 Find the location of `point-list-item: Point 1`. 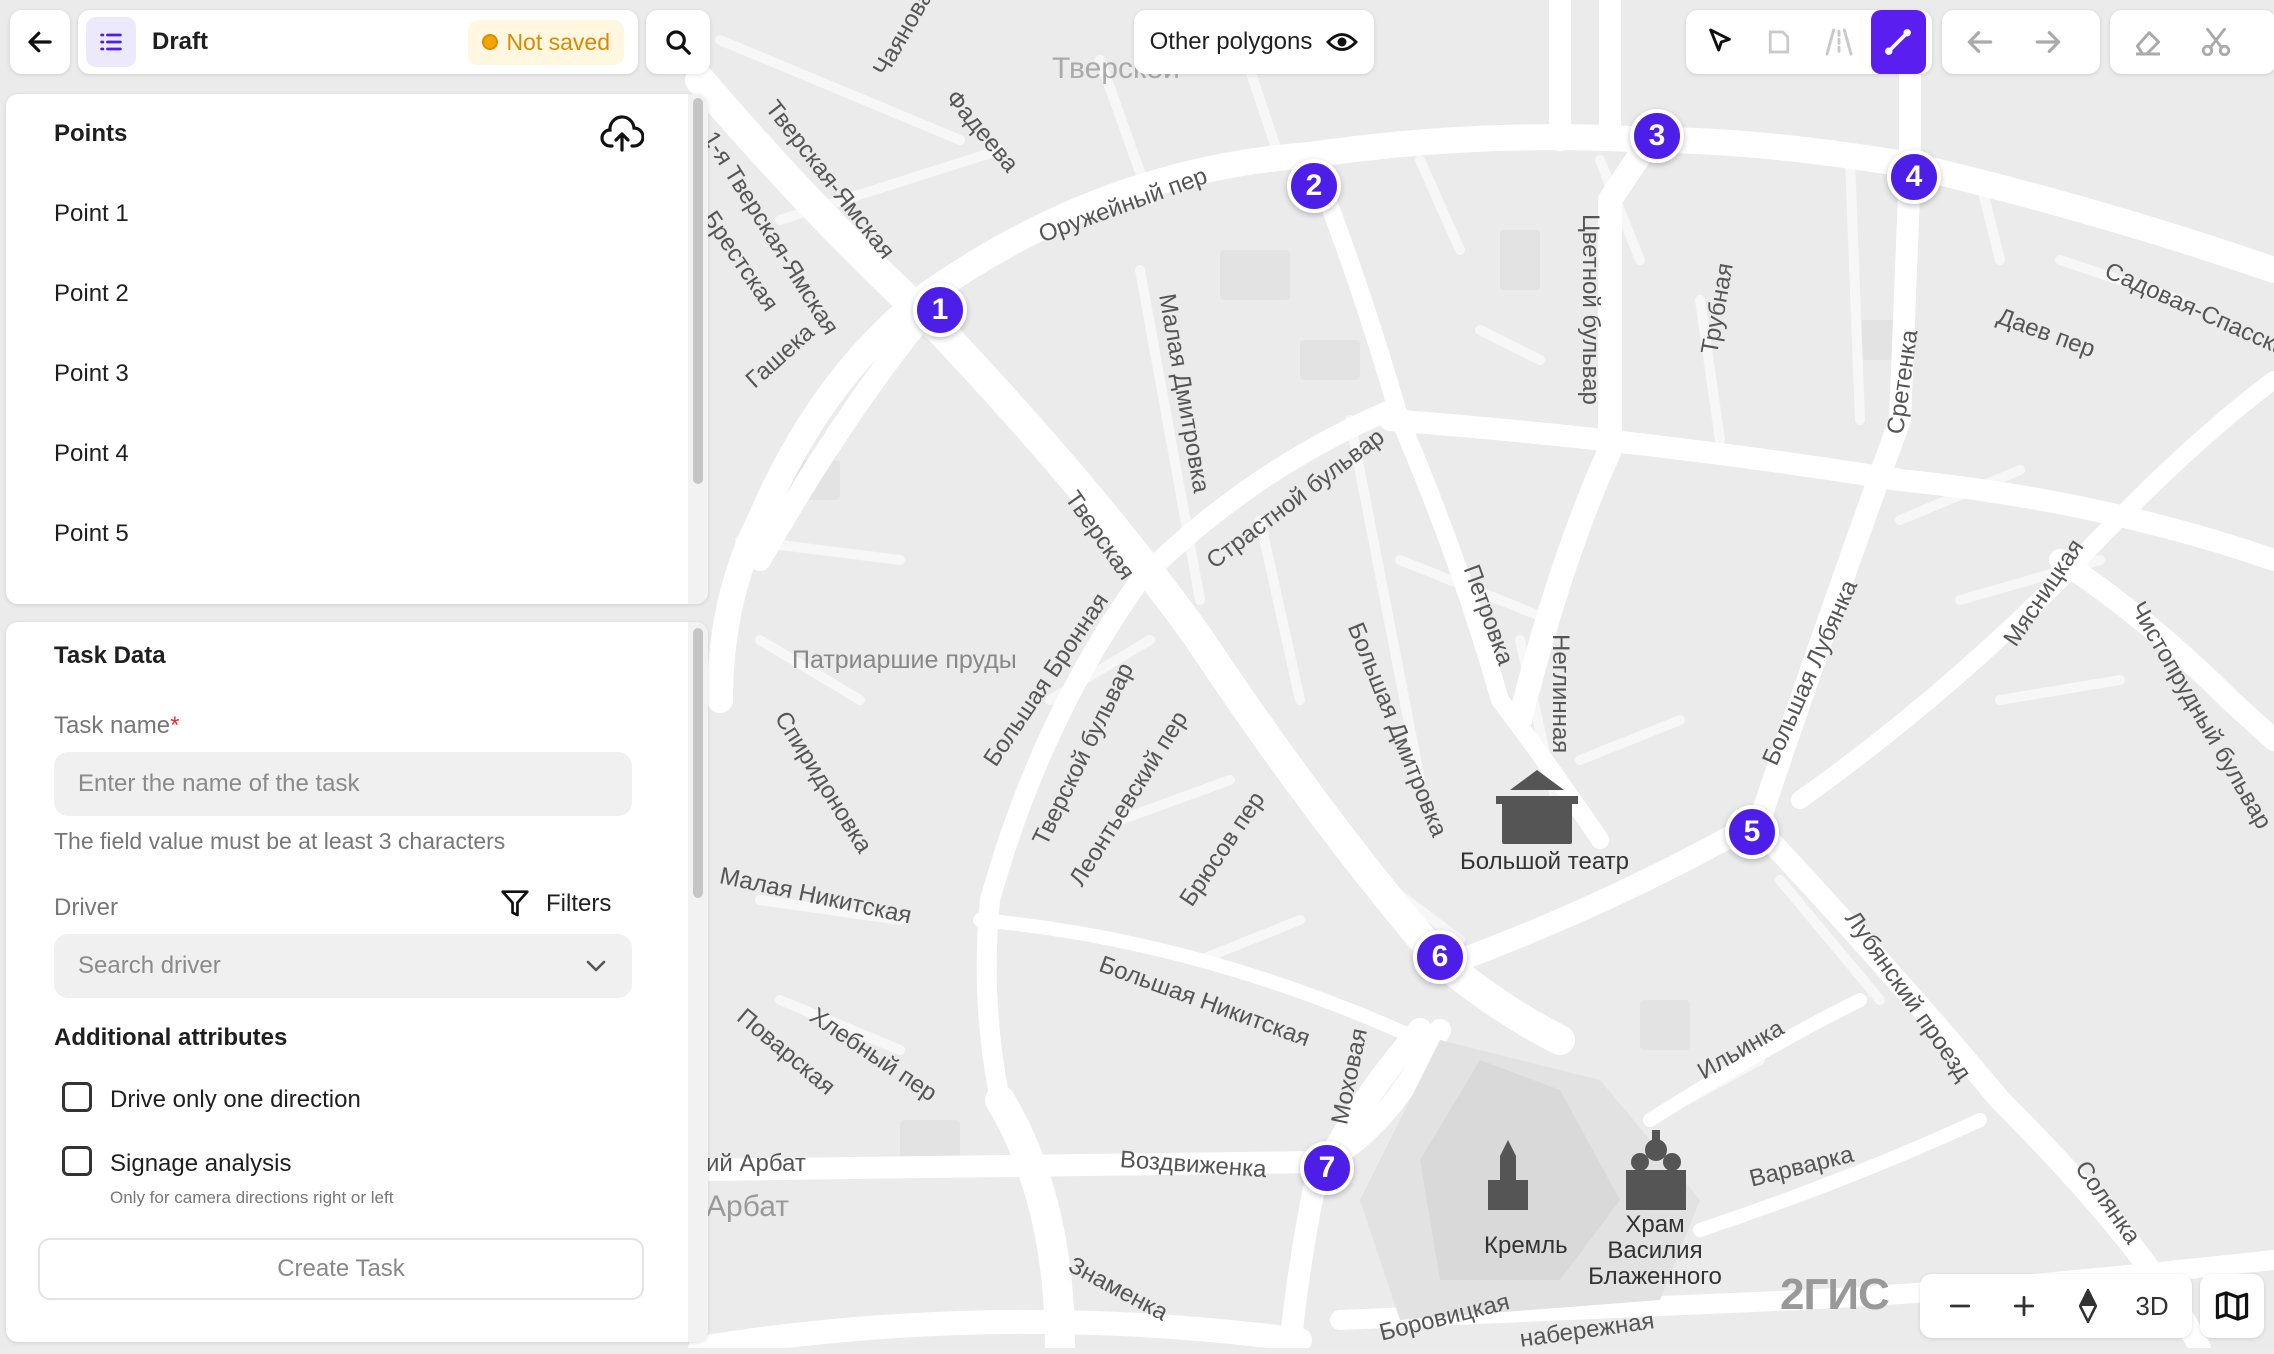

point-list-item: Point 1 is located at coordinates (91, 214).